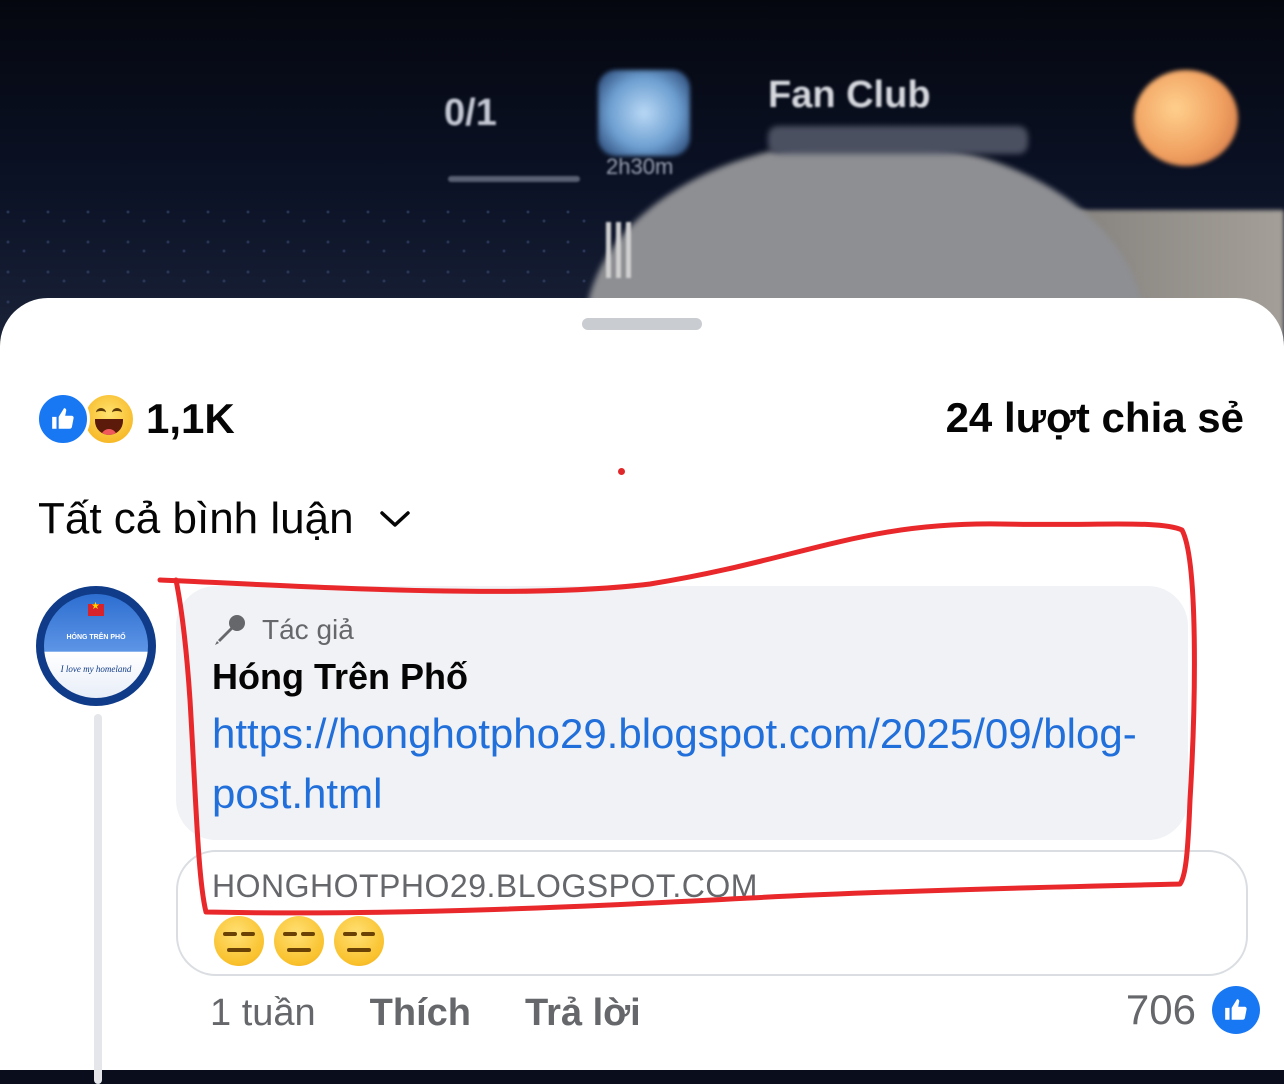  I want to click on link-preview-emojis, so click(304, 941).